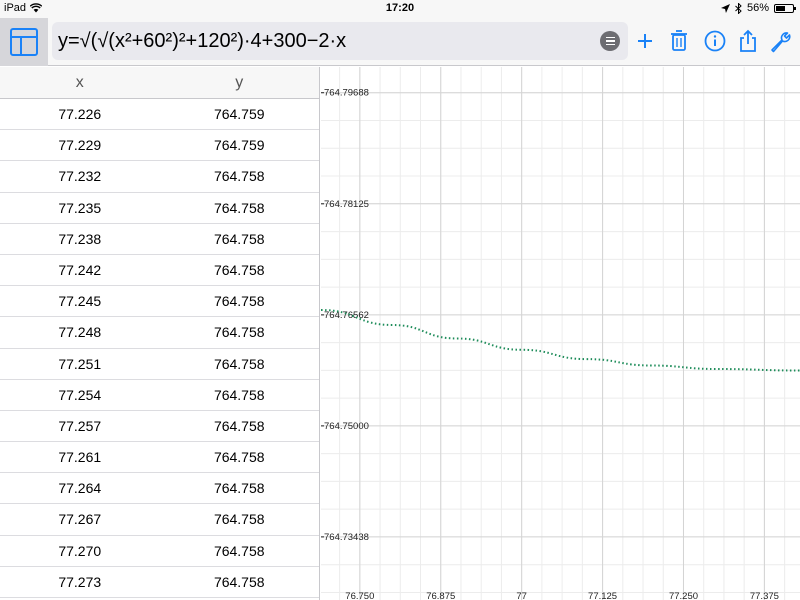 The image size is (800, 600). I want to click on table-row: 77.235 764.758, so click(159, 208).